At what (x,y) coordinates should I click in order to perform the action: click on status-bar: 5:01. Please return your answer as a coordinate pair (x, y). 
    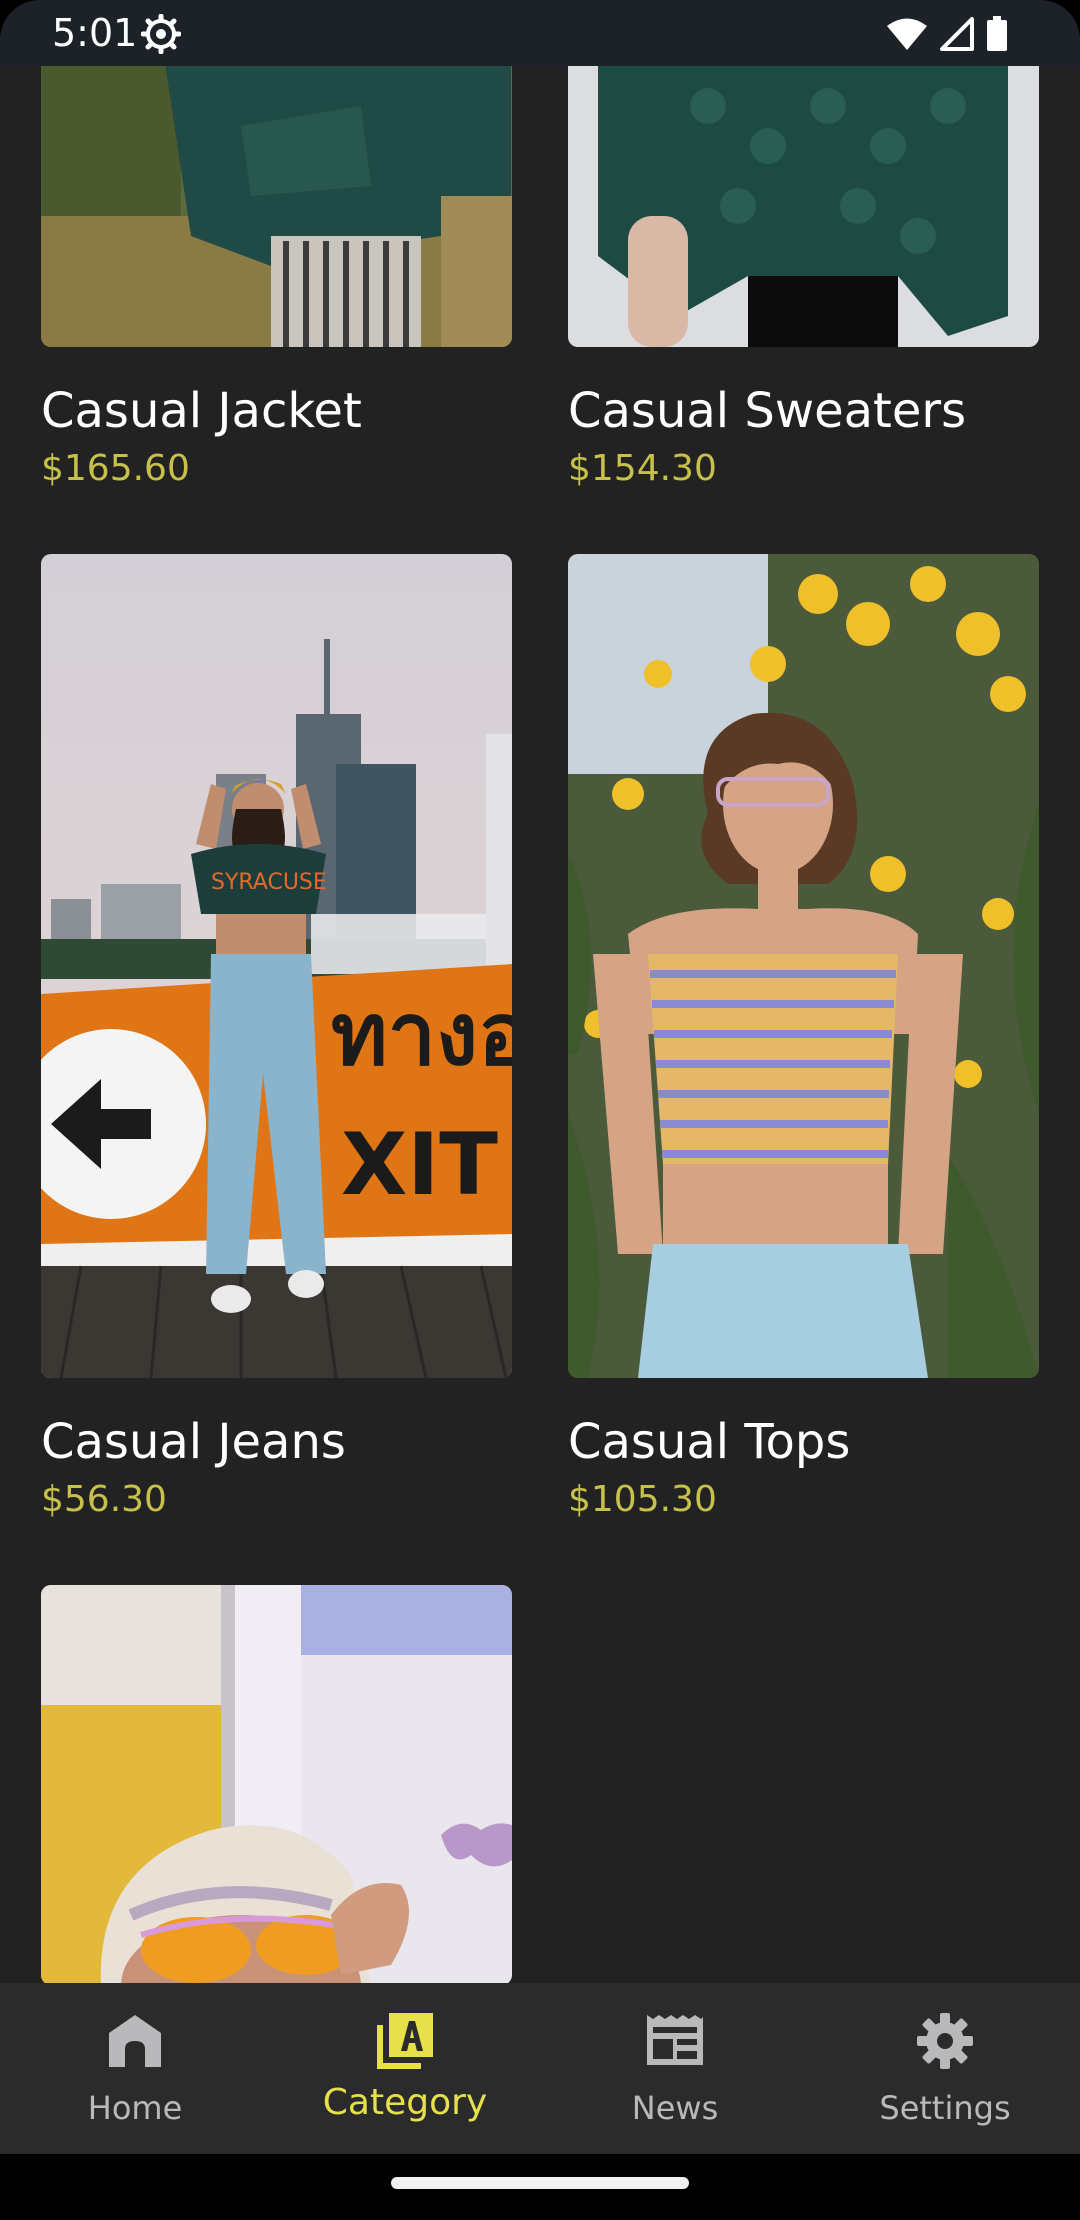
    Looking at the image, I should click on (540, 33).